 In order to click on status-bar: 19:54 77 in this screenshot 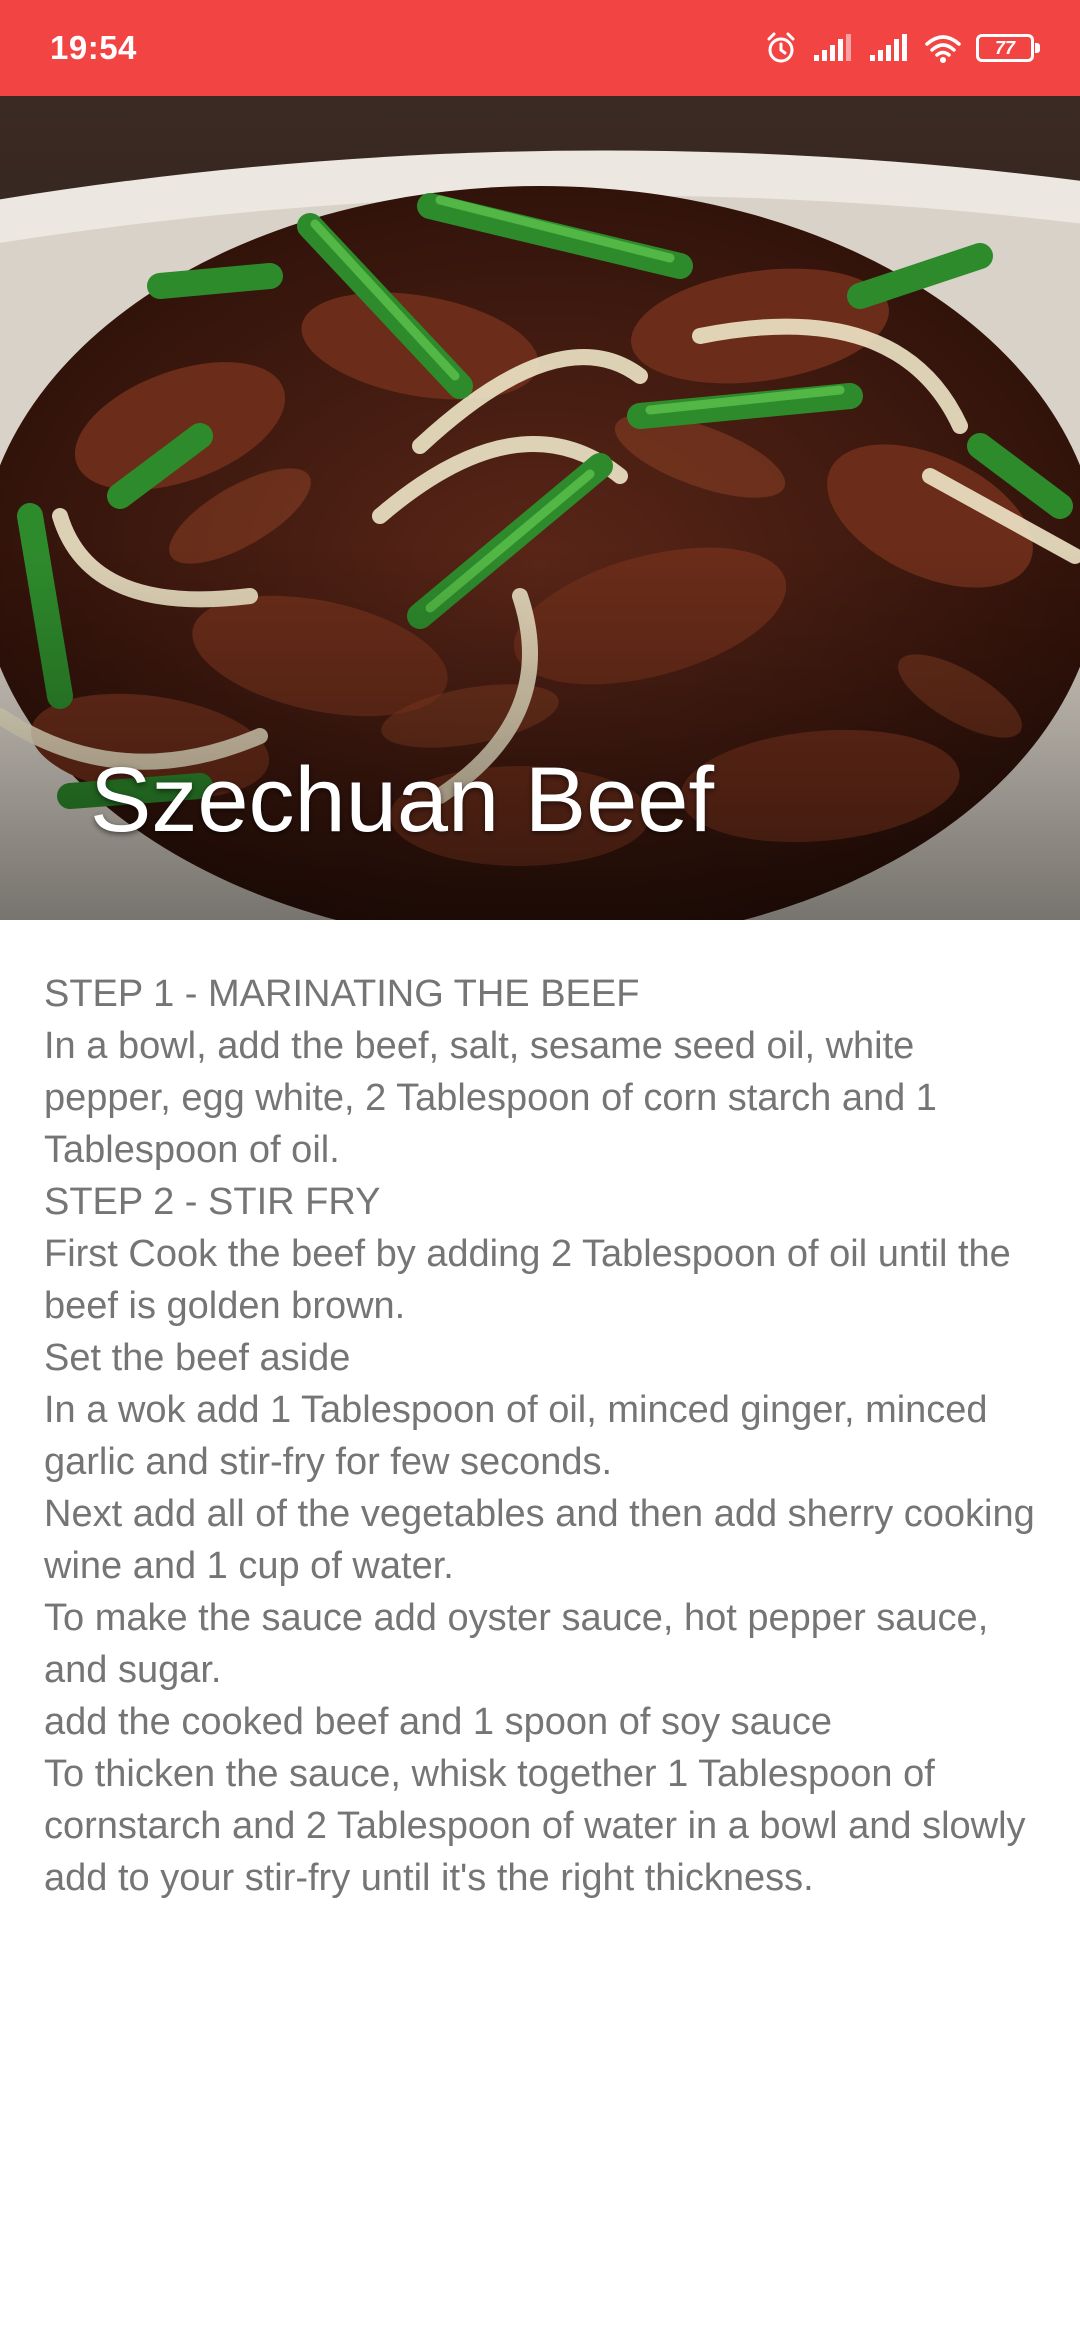, I will do `click(540, 48)`.